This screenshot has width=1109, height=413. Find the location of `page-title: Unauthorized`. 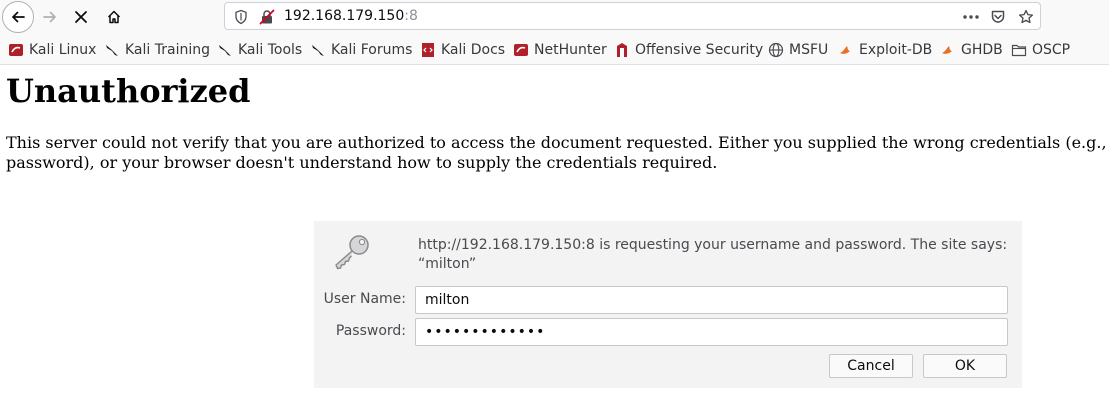

page-title: Unauthorized is located at coordinates (128, 91).